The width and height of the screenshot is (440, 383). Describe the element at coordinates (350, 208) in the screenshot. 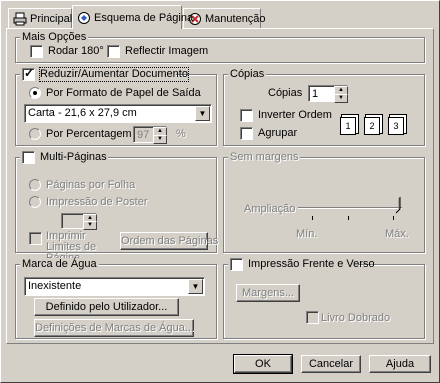

I see `ampliacao-slider-track` at that location.